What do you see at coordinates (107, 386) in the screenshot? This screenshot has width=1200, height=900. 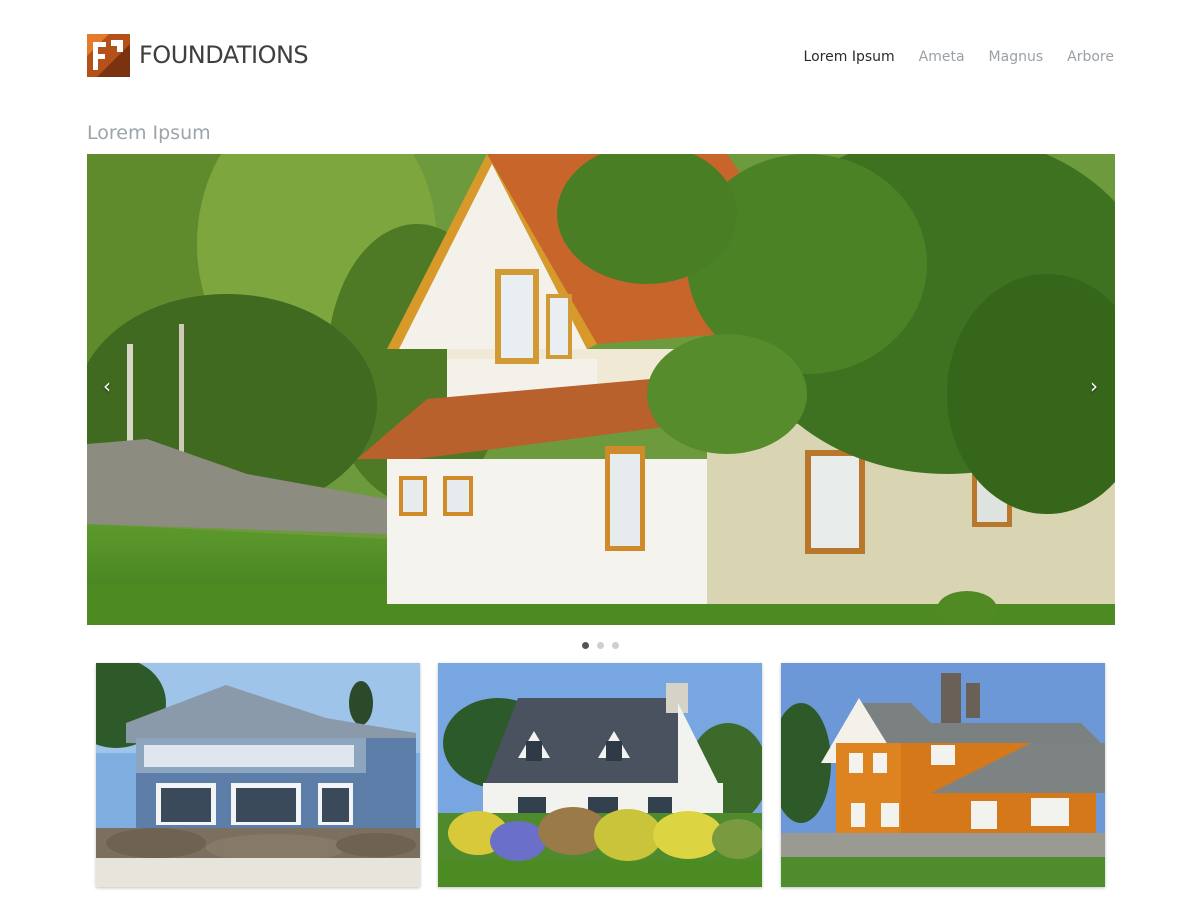 I see `slider-prev-button: ‹` at bounding box center [107, 386].